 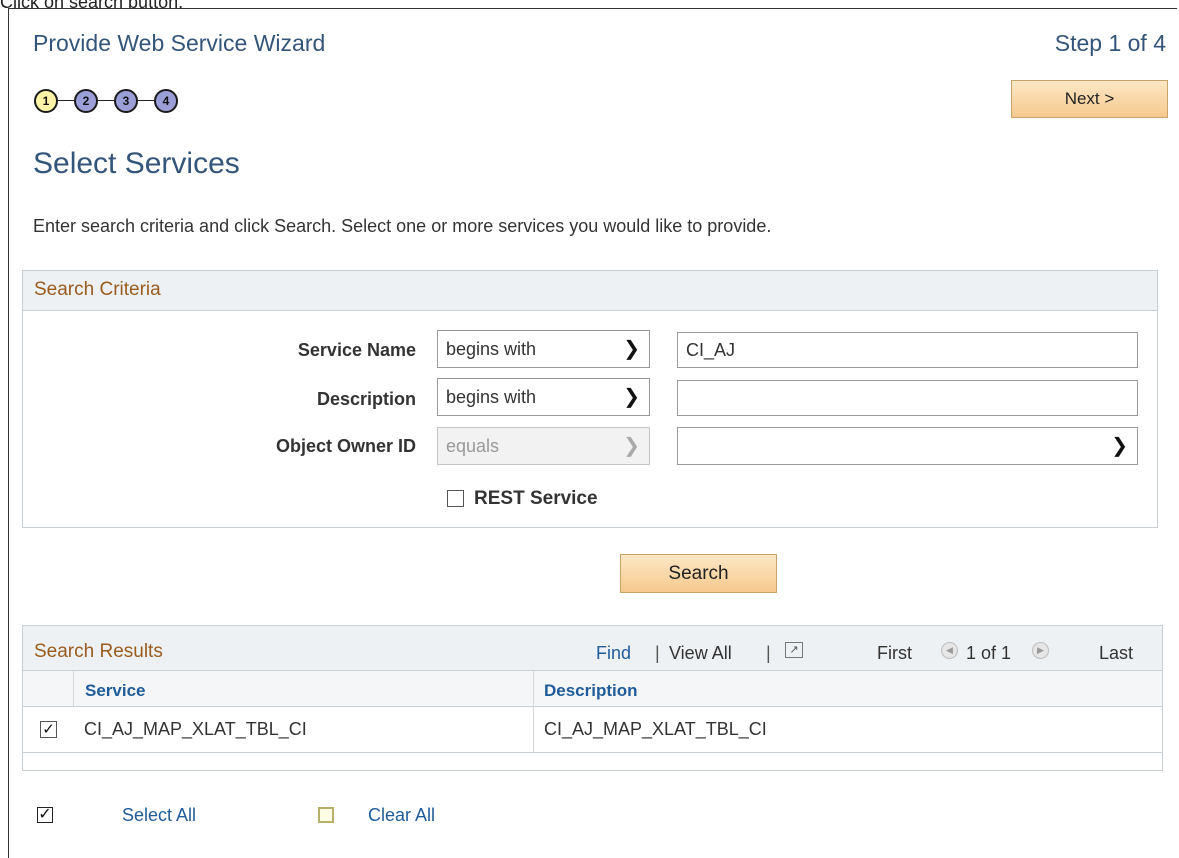 What do you see at coordinates (195, 729) in the screenshot?
I see `row-service-cell: CI_AJ_MAP_XLAT_TBL_CI` at bounding box center [195, 729].